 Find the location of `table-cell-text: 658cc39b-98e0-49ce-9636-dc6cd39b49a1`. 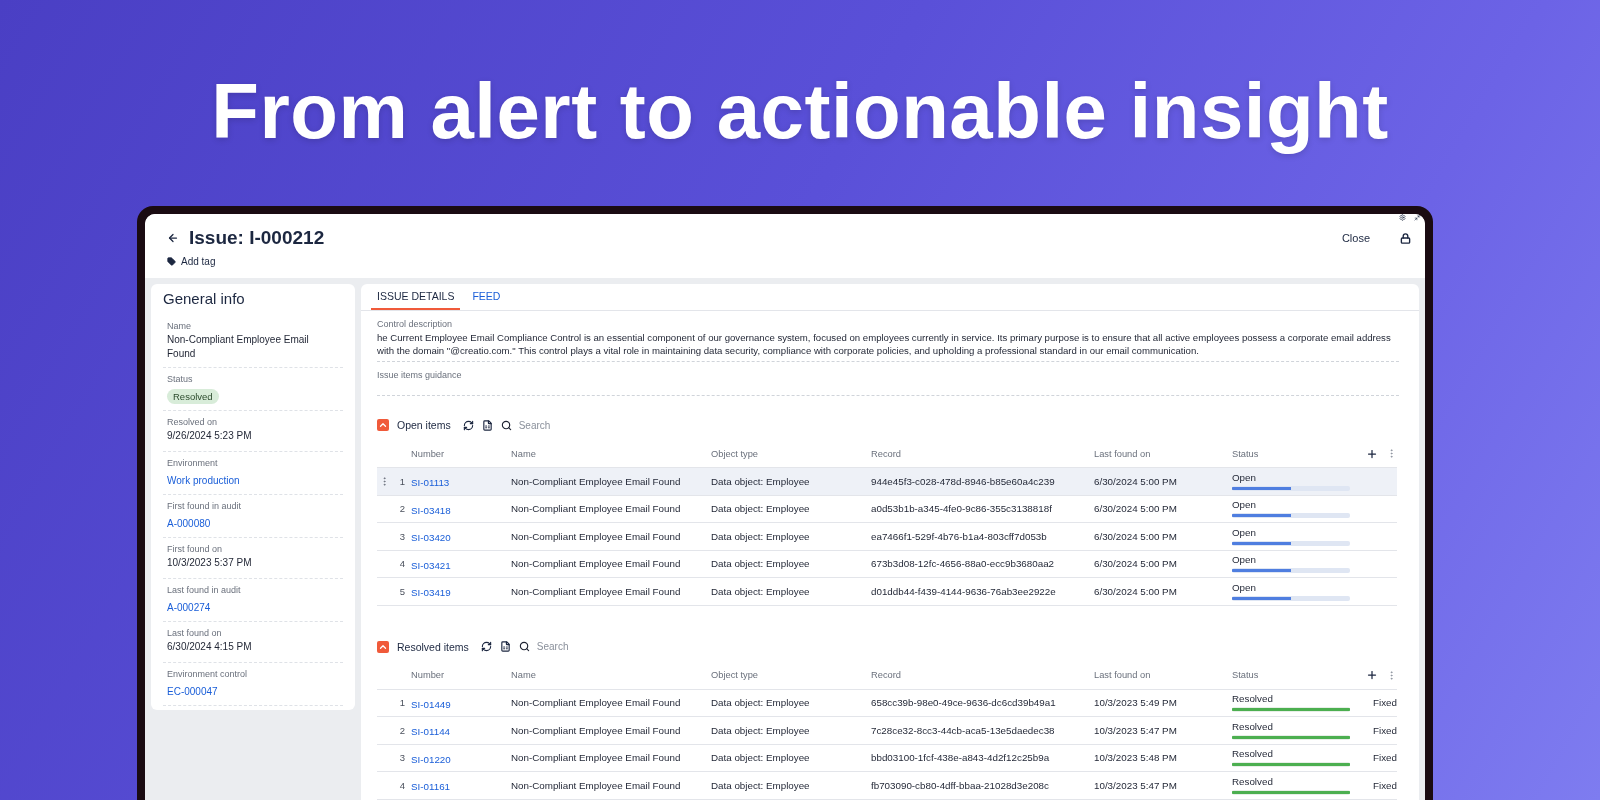

table-cell-text: 658cc39b-98e0-49ce-9636-dc6cd39b49a1 is located at coordinates (964, 703).